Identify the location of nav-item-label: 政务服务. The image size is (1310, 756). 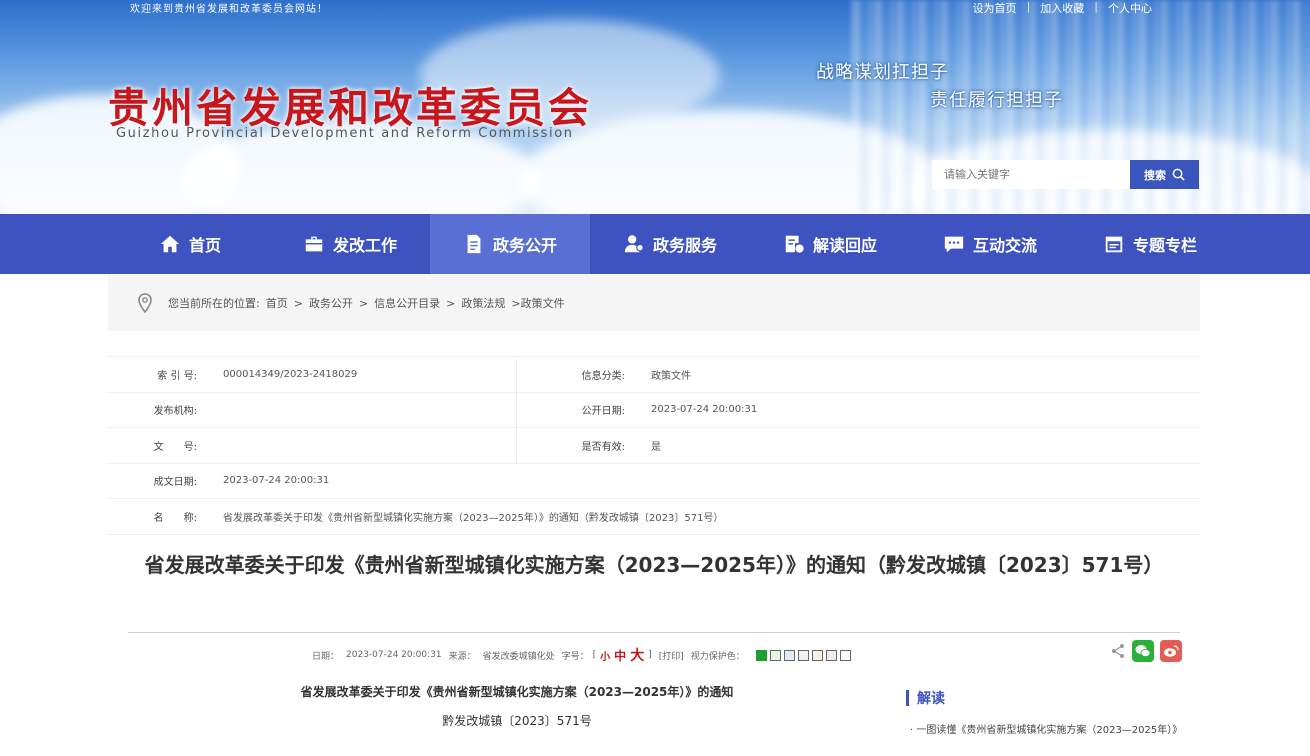
(684, 245).